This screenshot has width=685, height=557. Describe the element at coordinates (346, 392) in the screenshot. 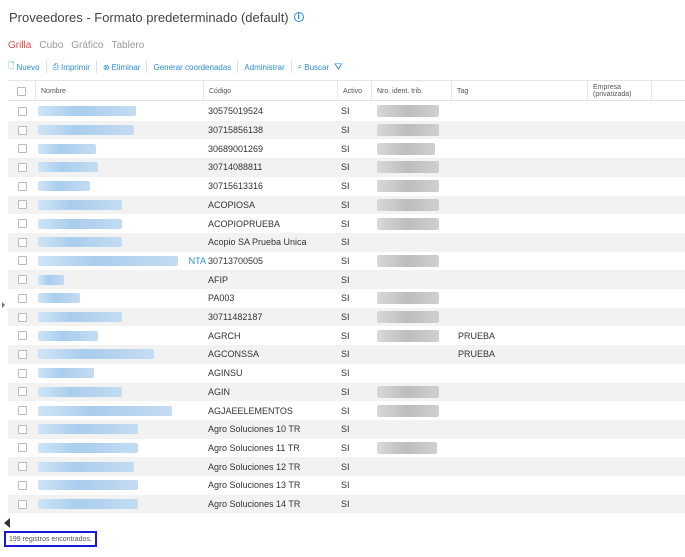

I see `table-row: AGIN SI` at that location.